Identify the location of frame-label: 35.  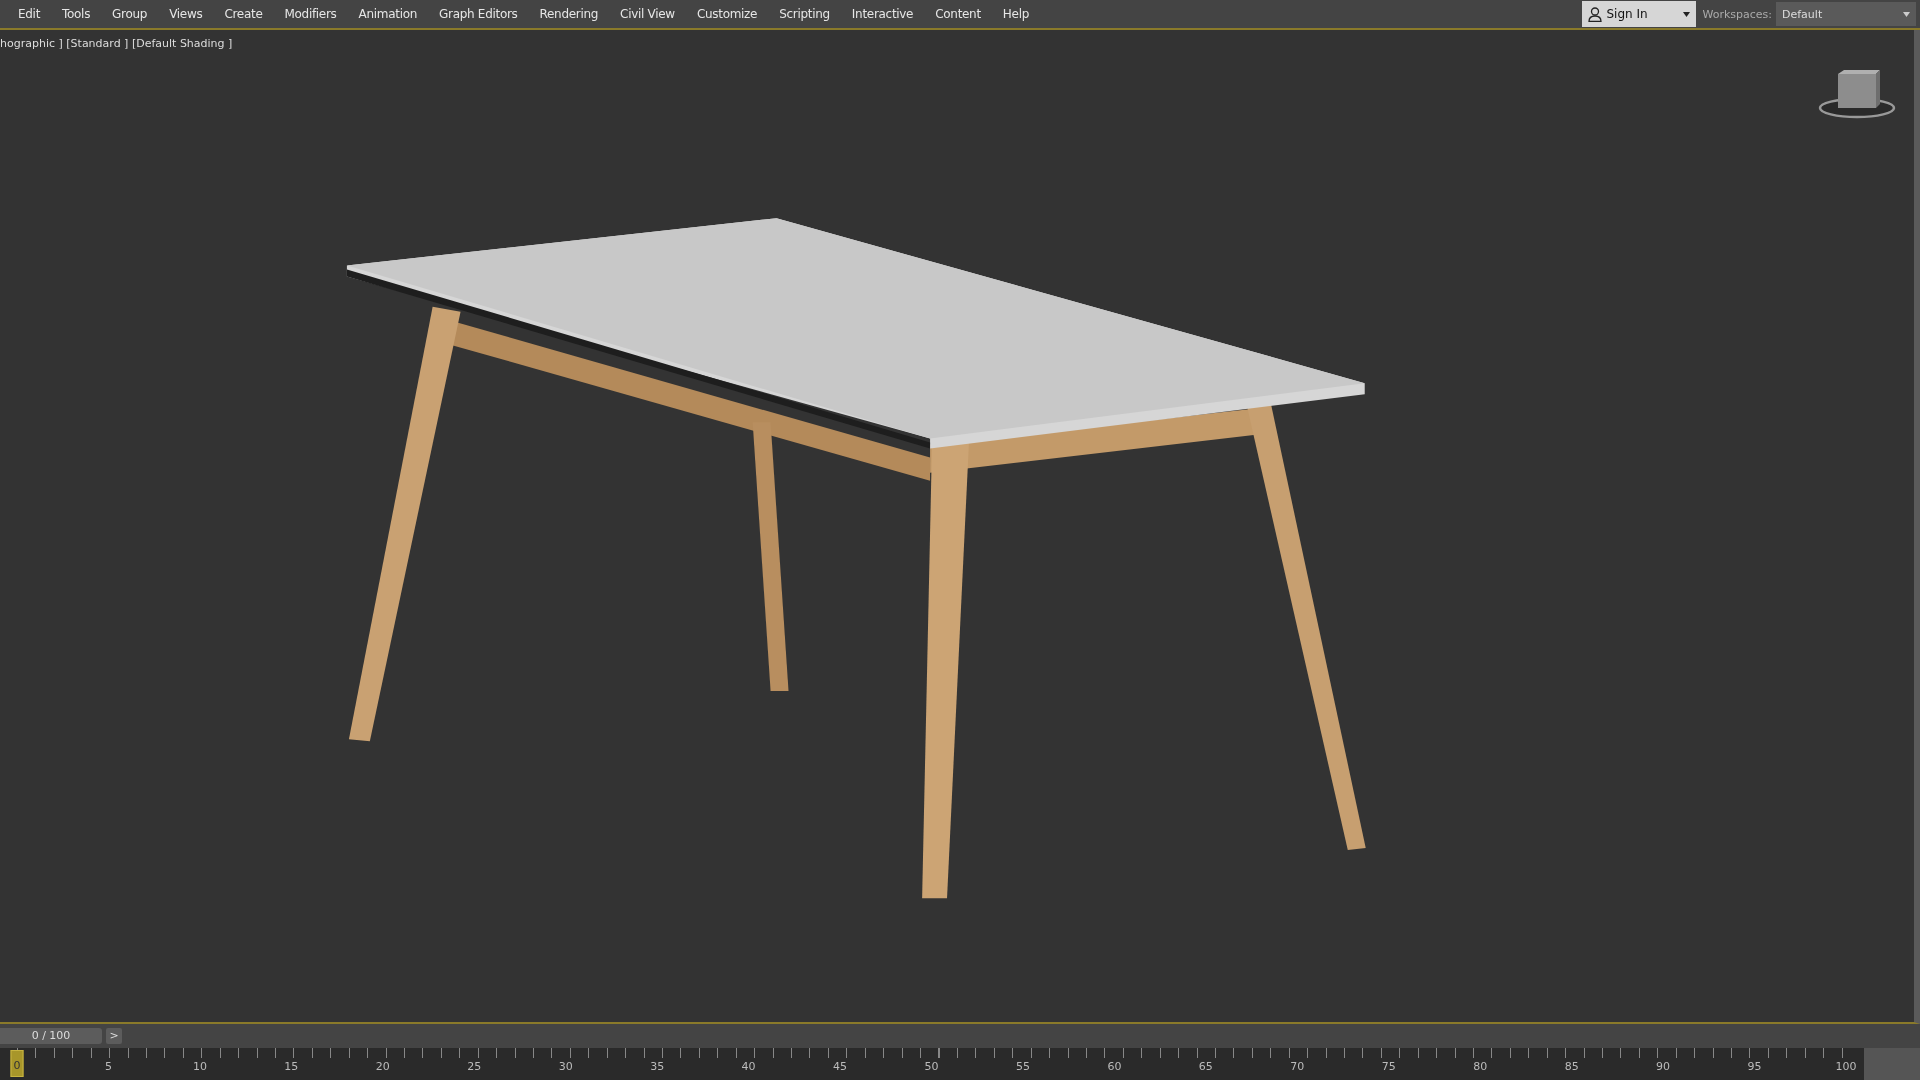
(657, 1066).